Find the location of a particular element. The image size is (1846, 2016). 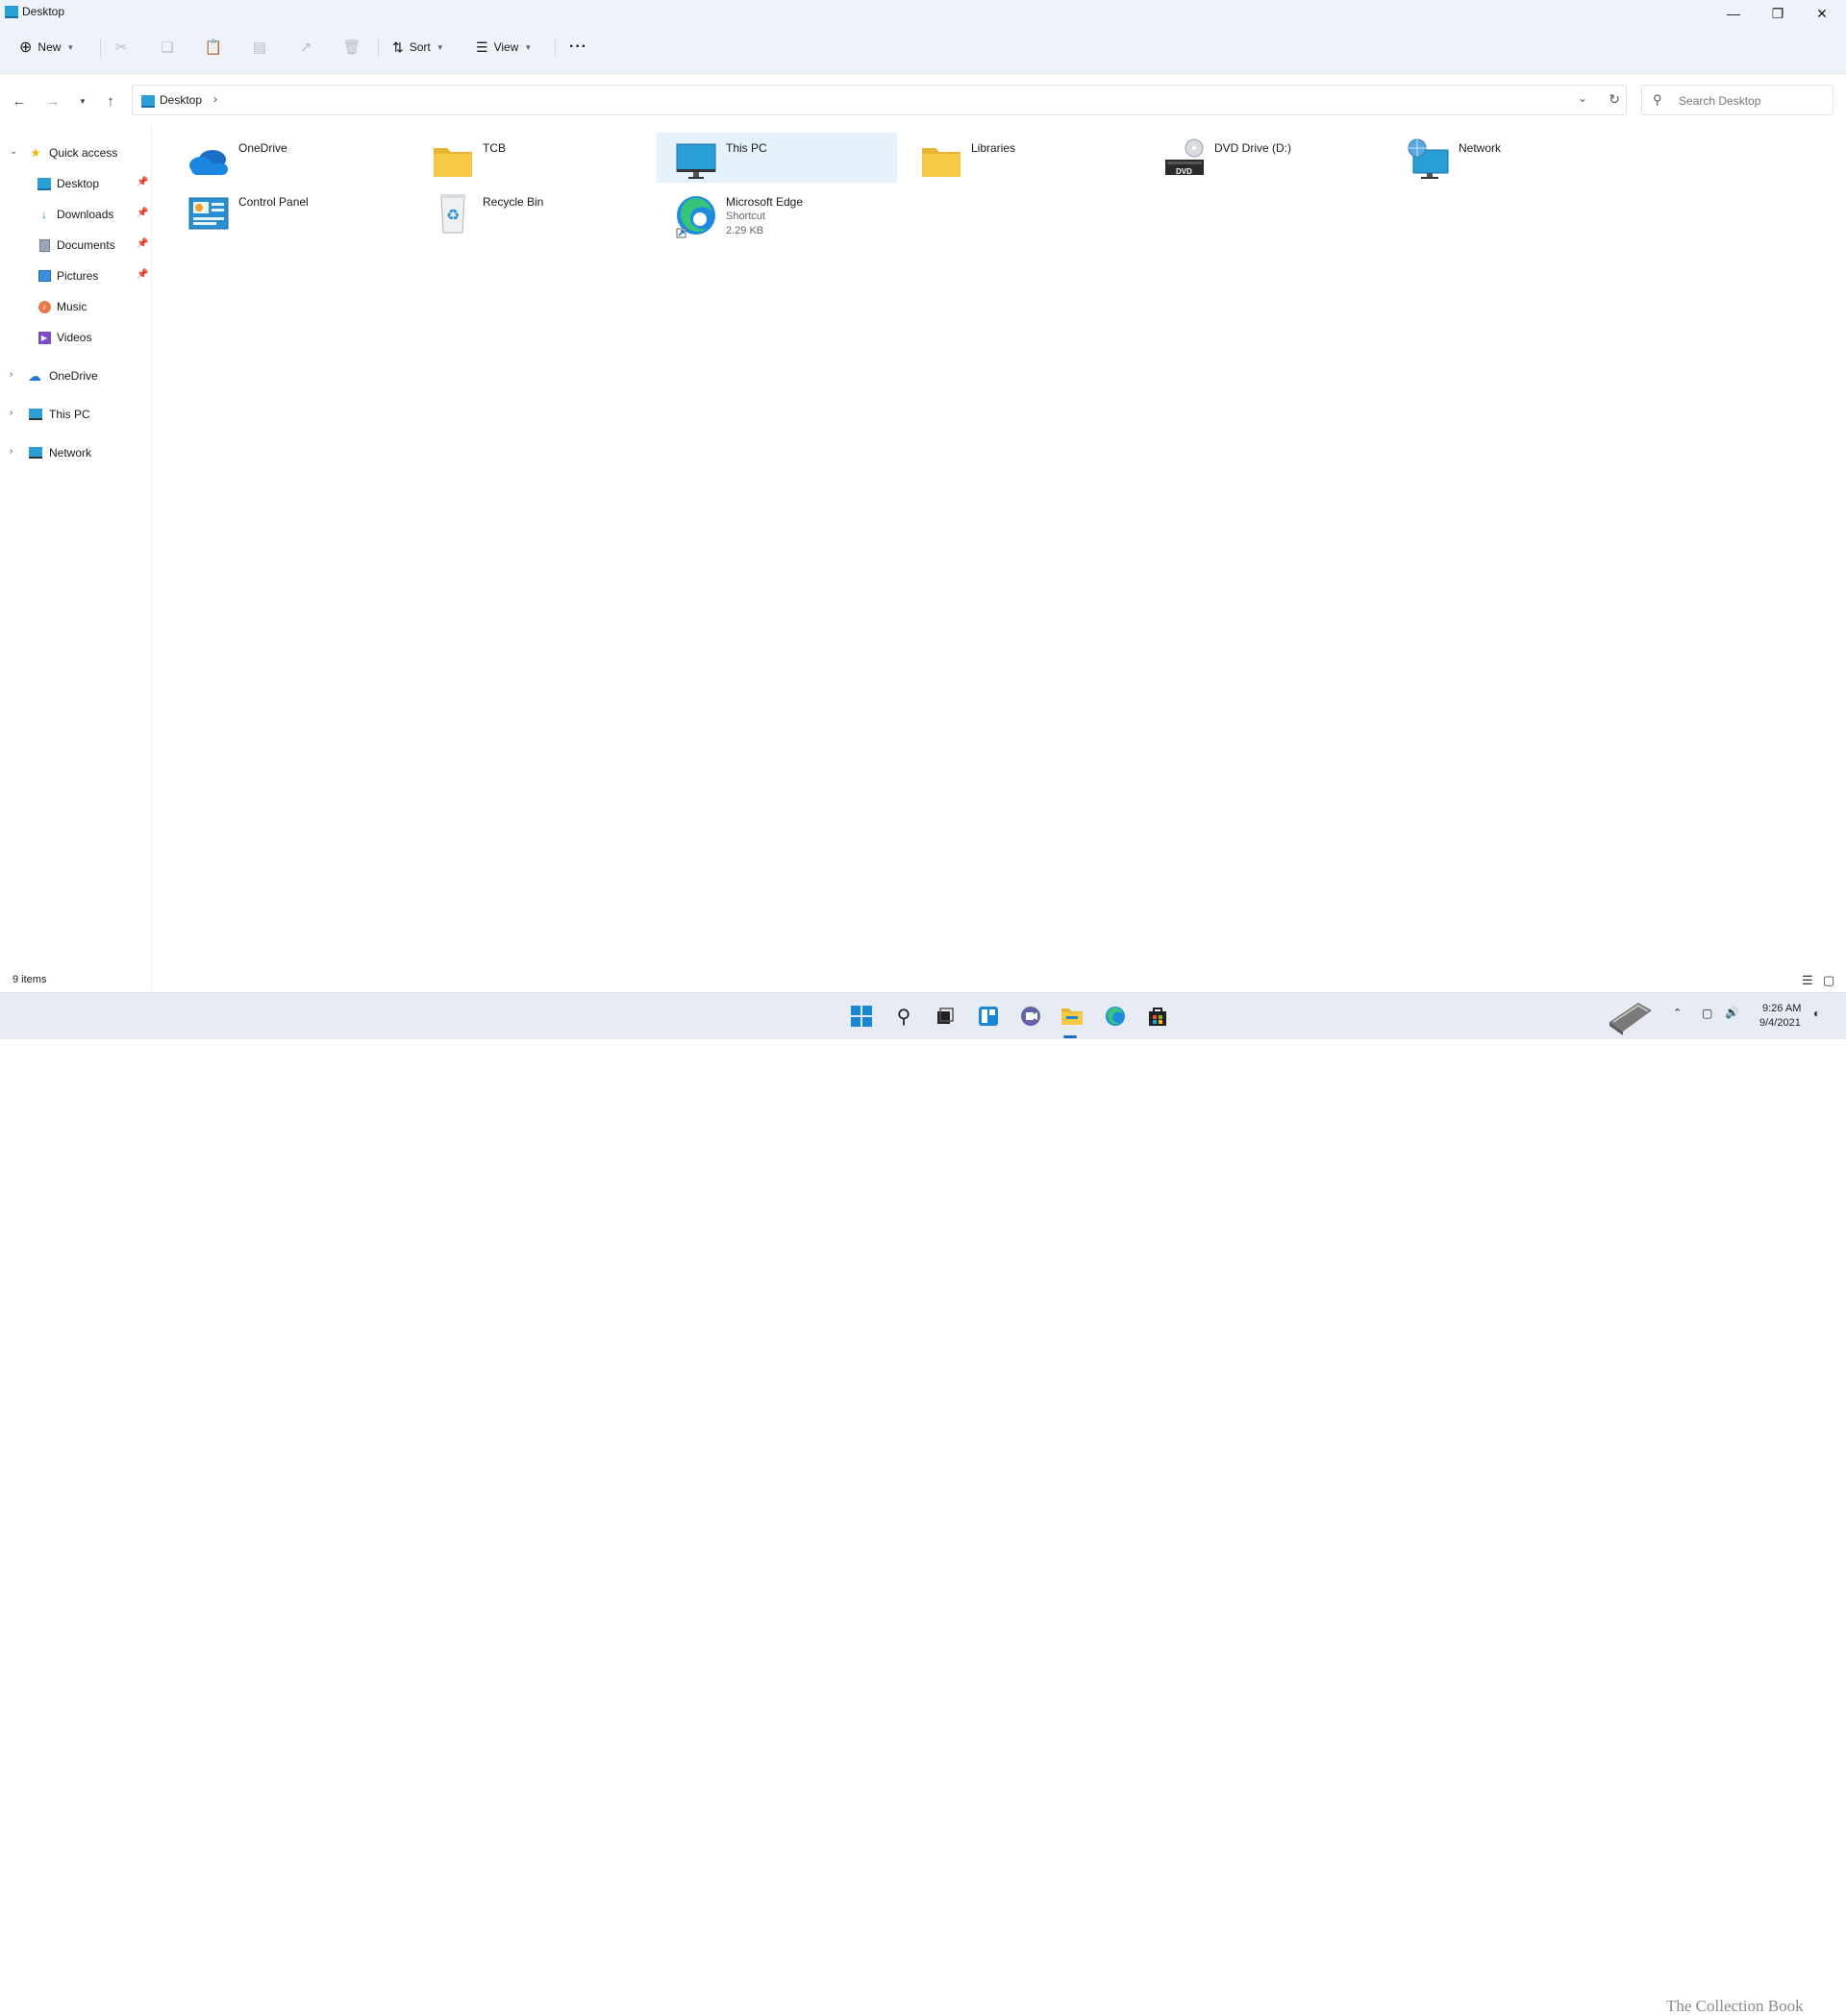

tiles-view-icon: ▢ is located at coordinates (1828, 980).